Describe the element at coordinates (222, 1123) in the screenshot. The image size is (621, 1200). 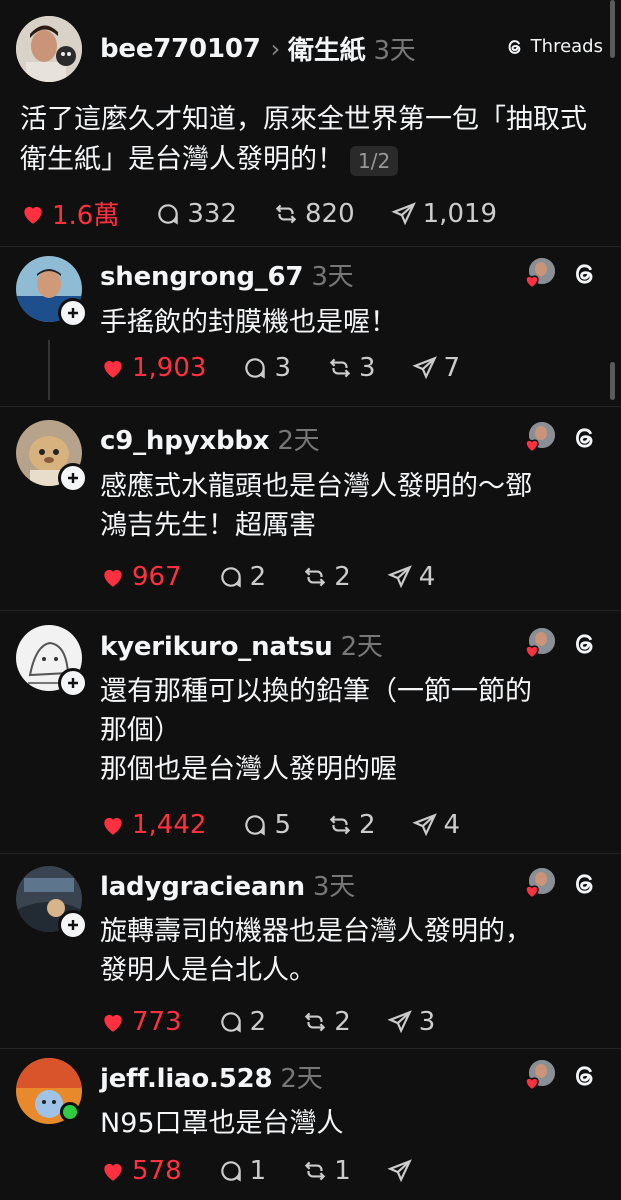
I see `reply-text-line: N95口罩也是台灣人` at that location.